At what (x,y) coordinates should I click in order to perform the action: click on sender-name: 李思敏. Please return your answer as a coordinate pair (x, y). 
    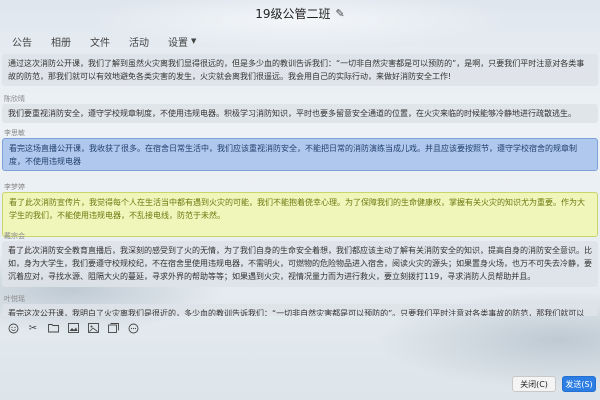
    Looking at the image, I should click on (14, 133).